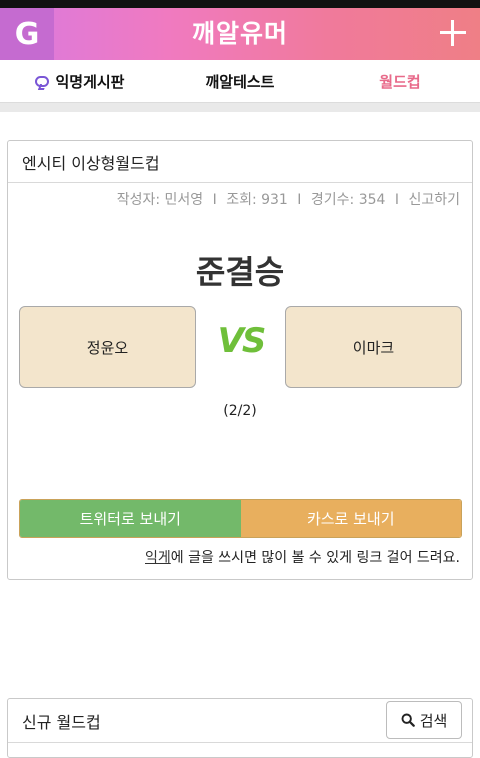 Image resolution: width=480 pixels, height=758 pixels. I want to click on new-worldcup-title: 신규 월드컵, so click(61, 722).